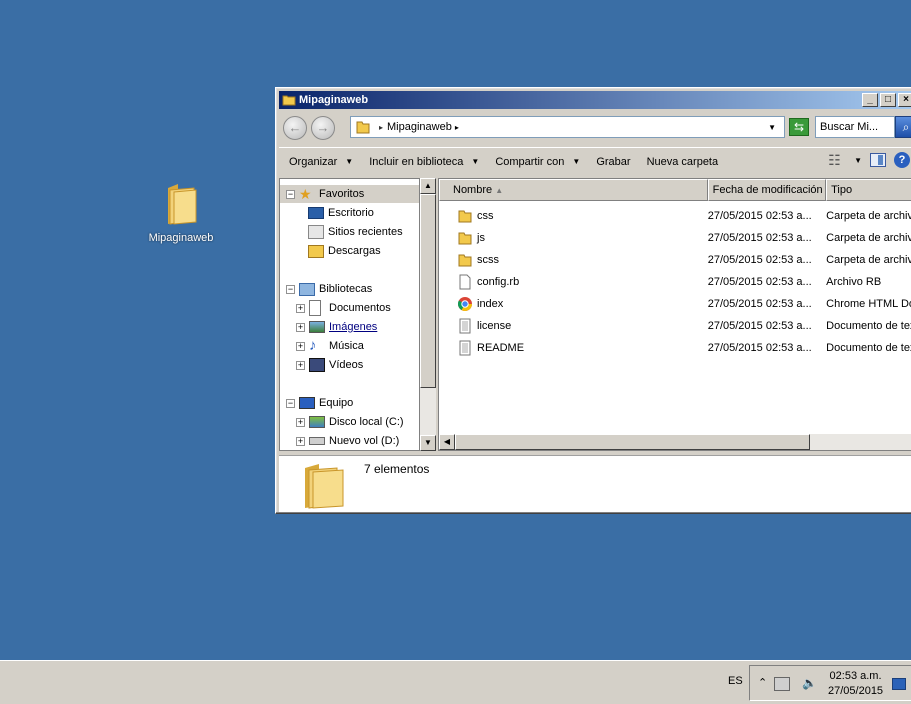 This screenshot has width=911, height=704. What do you see at coordinates (349, 194) in the screenshot?
I see `nav-favorites: − ★ Favoritos` at bounding box center [349, 194].